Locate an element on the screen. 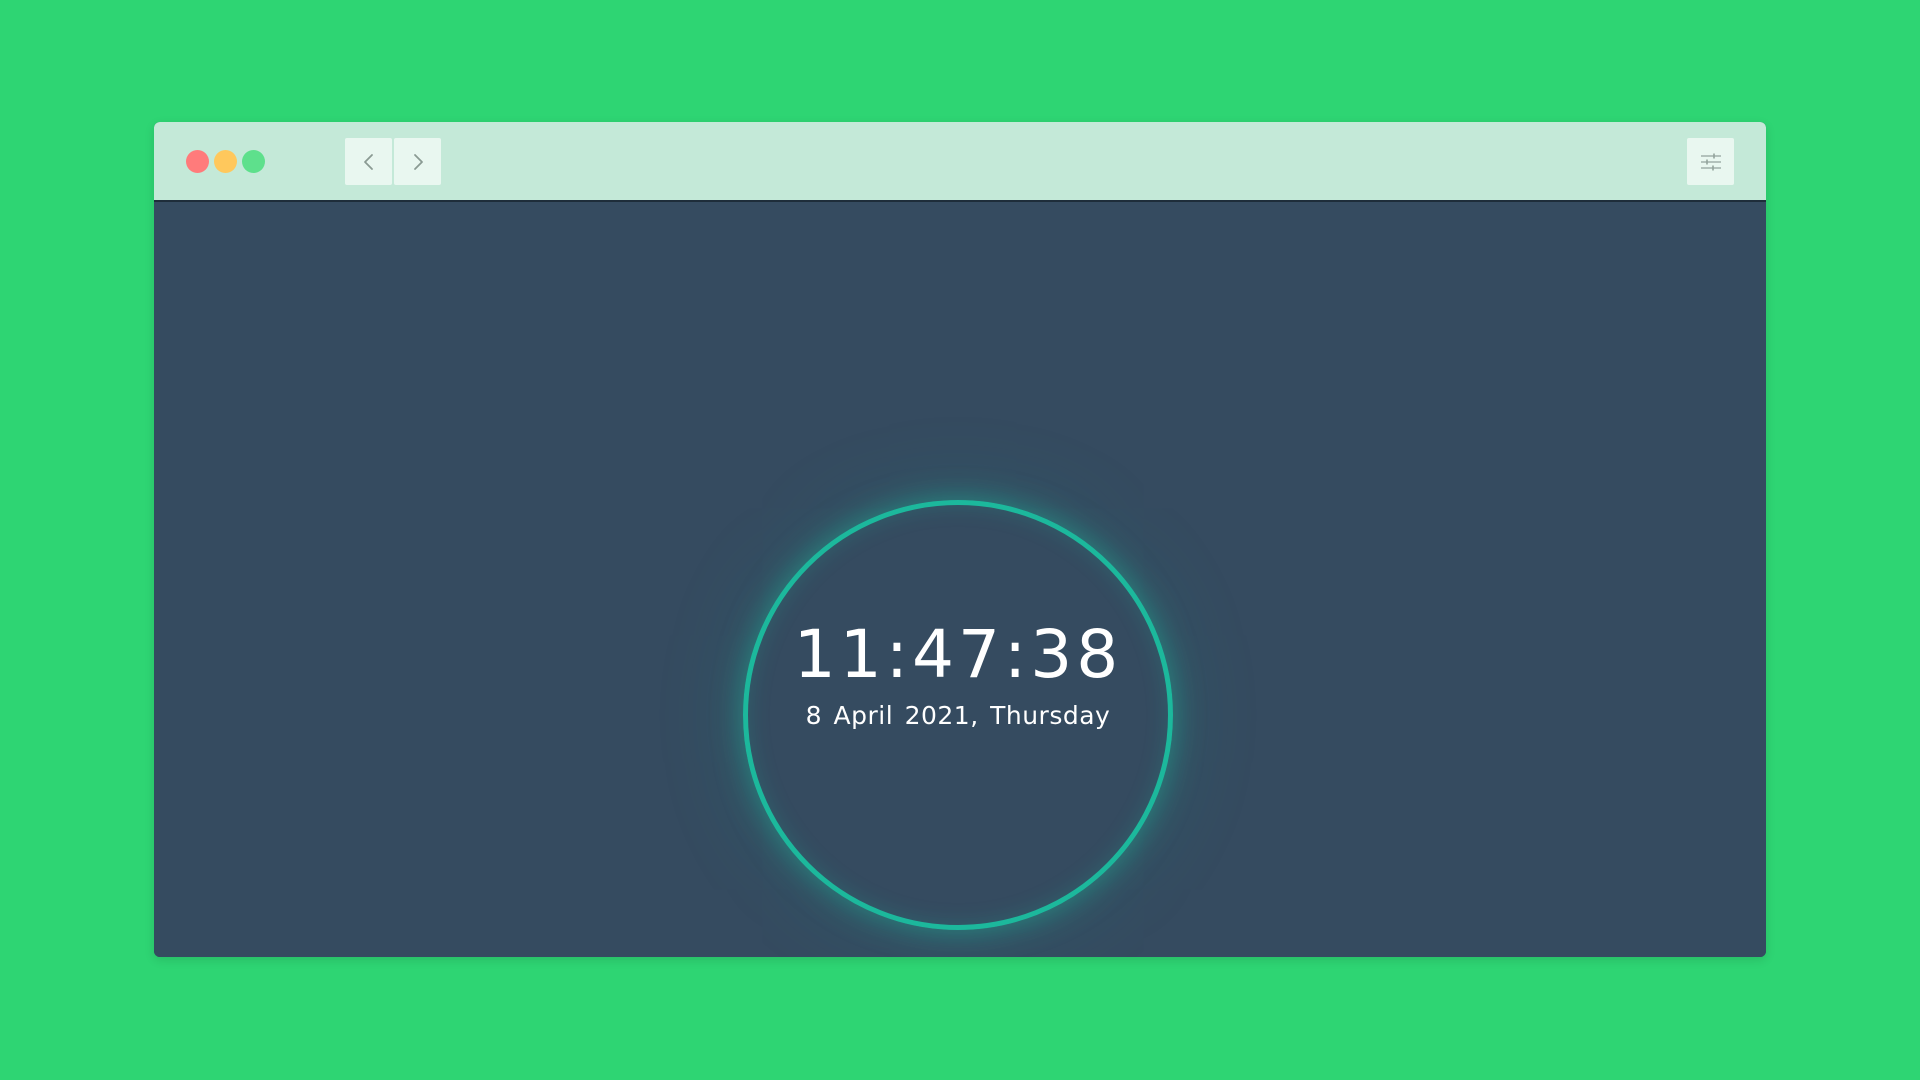 The height and width of the screenshot is (1080, 1920). back-button is located at coordinates (368, 161).